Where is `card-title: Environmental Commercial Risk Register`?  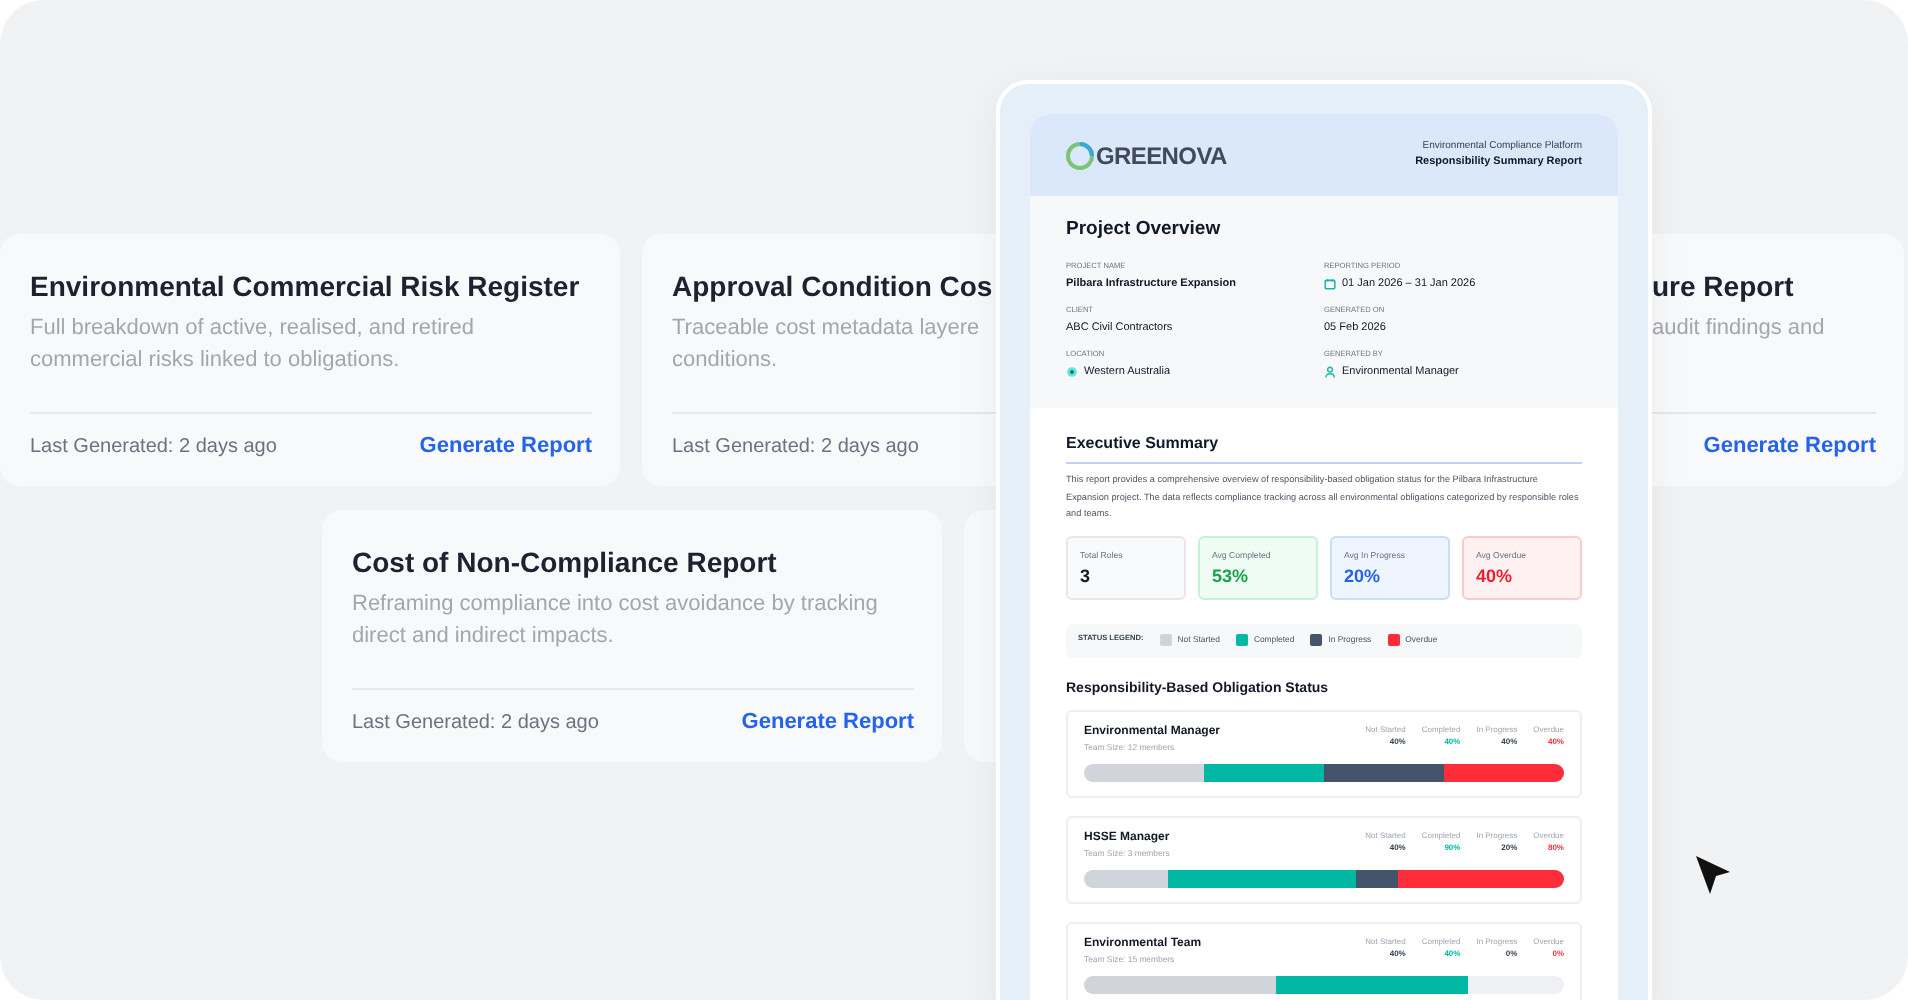
card-title: Environmental Commercial Risk Register is located at coordinates (305, 287).